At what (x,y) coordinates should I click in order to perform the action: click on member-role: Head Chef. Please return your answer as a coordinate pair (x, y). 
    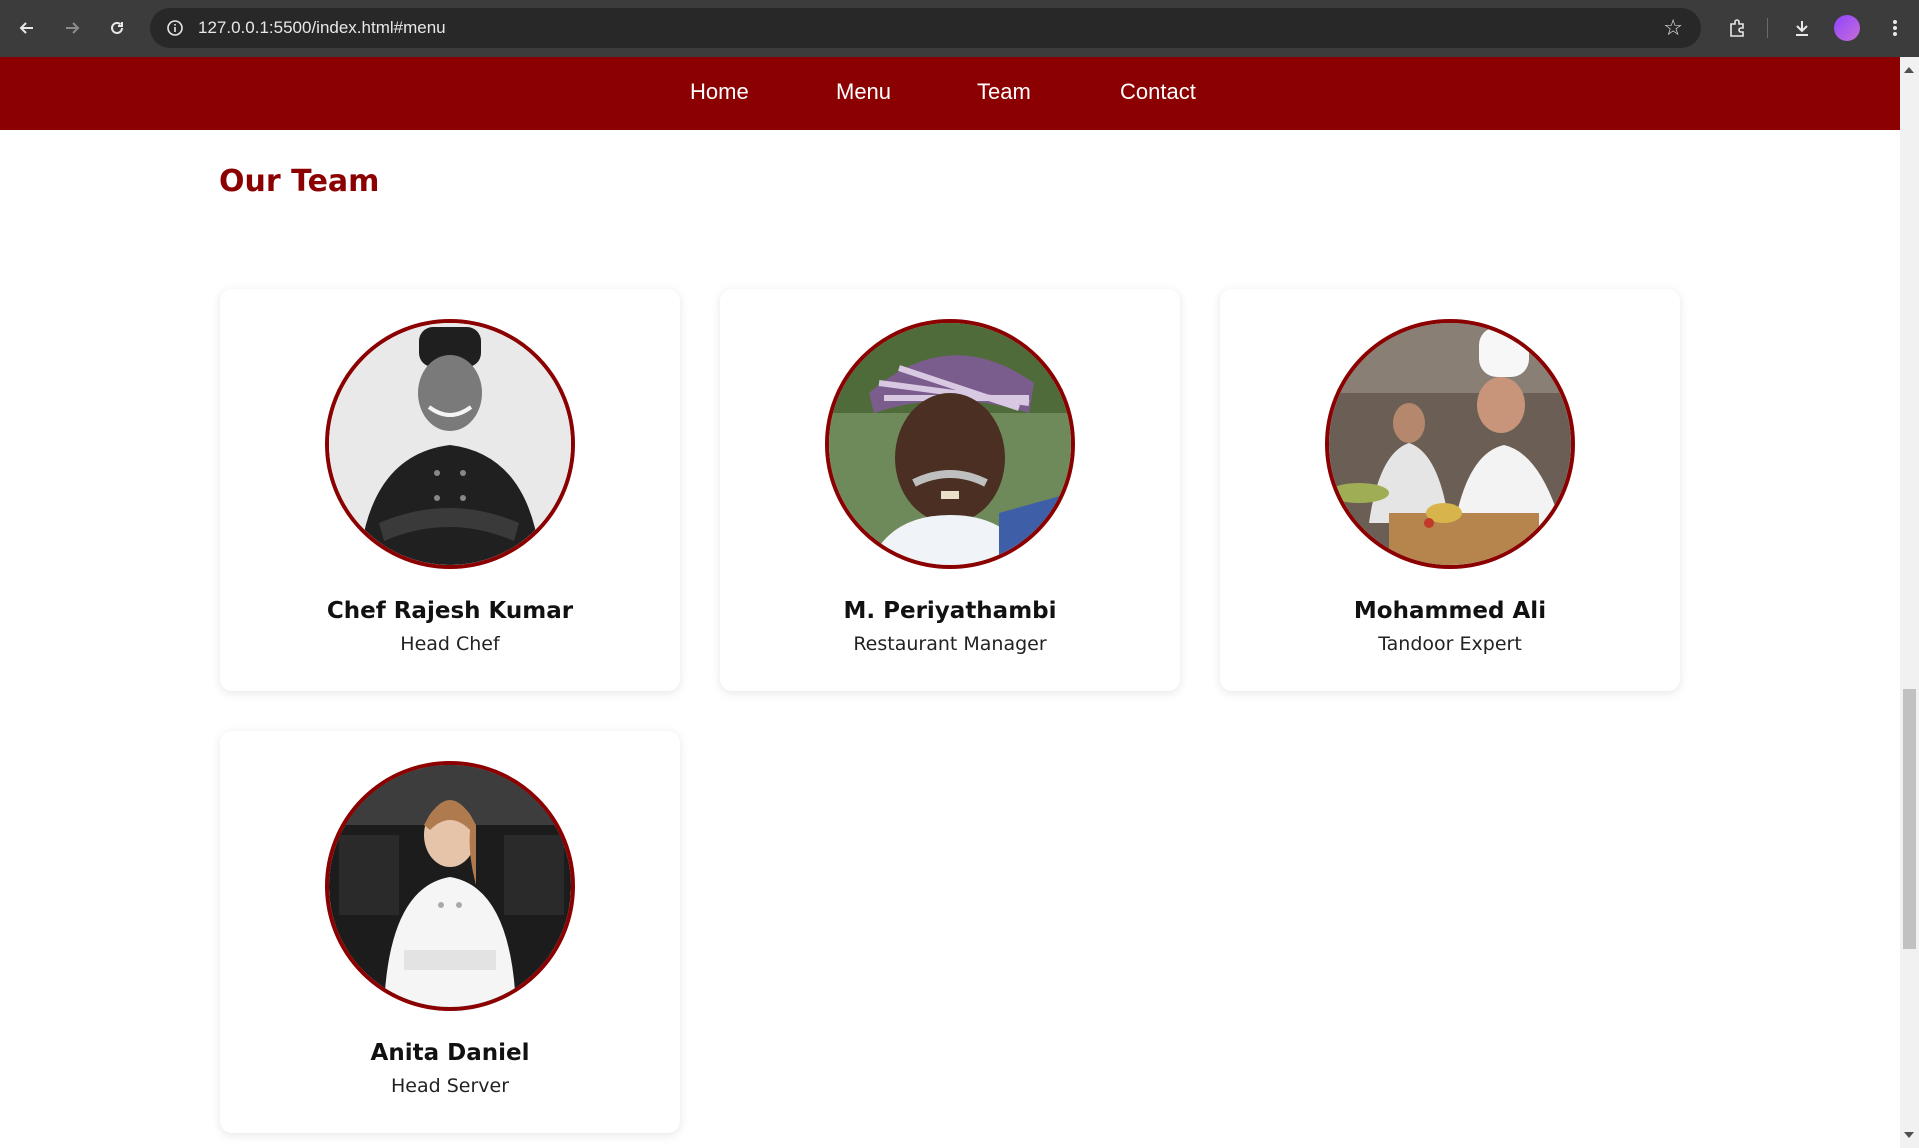
    Looking at the image, I should click on (450, 644).